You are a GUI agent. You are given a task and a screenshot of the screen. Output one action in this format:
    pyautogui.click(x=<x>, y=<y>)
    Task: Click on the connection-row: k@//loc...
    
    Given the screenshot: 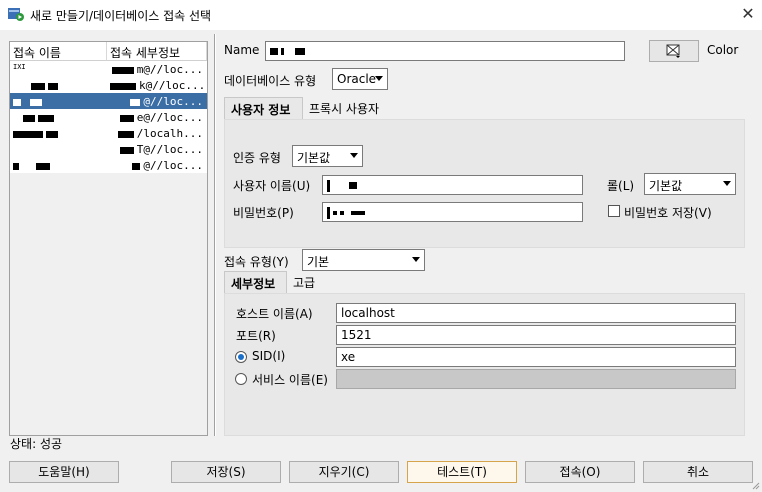 What is the action you would take?
    pyautogui.click(x=108, y=85)
    